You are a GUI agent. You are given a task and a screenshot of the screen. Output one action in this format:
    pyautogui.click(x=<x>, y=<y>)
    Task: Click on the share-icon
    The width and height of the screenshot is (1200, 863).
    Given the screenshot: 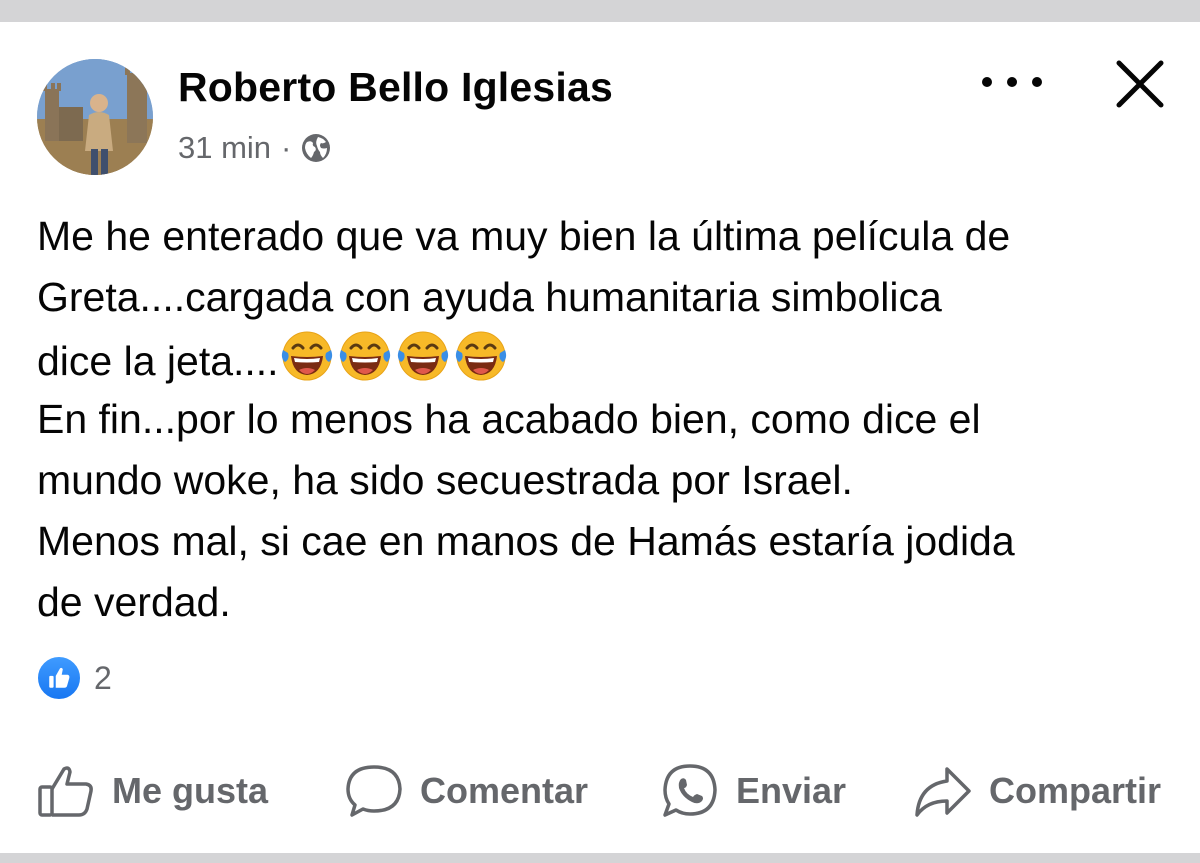 What is the action you would take?
    pyautogui.click(x=943, y=792)
    